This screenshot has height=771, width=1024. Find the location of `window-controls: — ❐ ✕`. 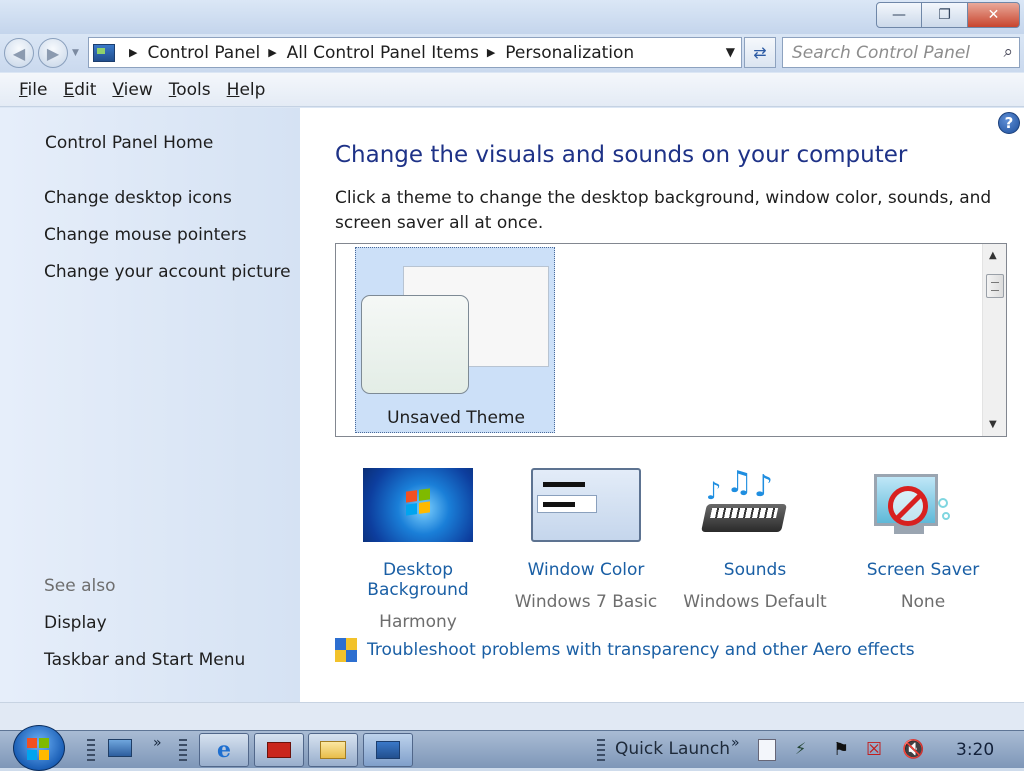

window-controls: — ❐ ✕ is located at coordinates (948, 15).